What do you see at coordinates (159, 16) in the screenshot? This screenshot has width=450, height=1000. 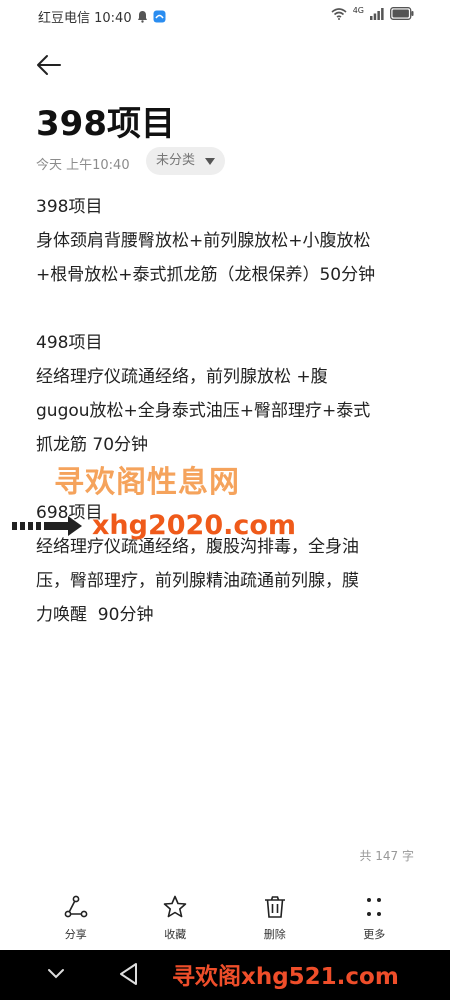 I see `app-notification-icon` at bounding box center [159, 16].